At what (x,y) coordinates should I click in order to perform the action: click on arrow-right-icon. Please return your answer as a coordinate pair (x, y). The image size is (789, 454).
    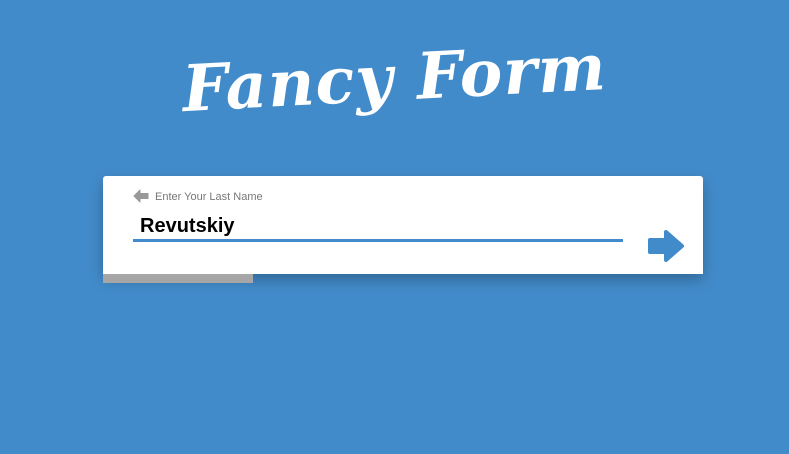
    Looking at the image, I should click on (666, 246).